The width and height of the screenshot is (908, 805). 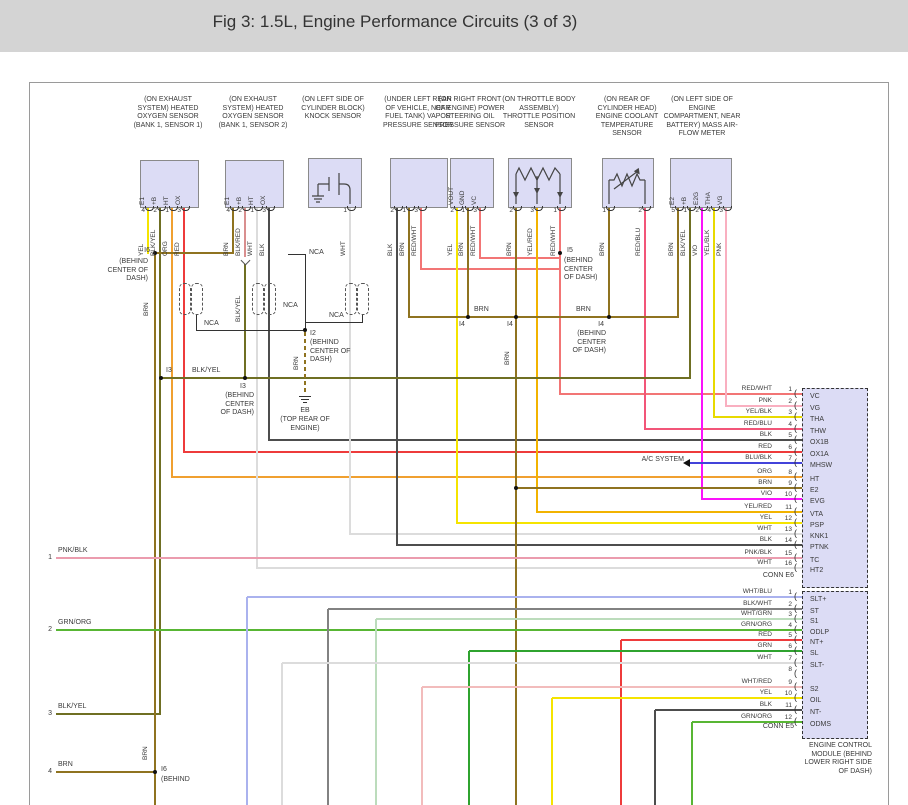 What do you see at coordinates (788, 540) in the screenshot?
I see `ecm-pin-number: 14` at bounding box center [788, 540].